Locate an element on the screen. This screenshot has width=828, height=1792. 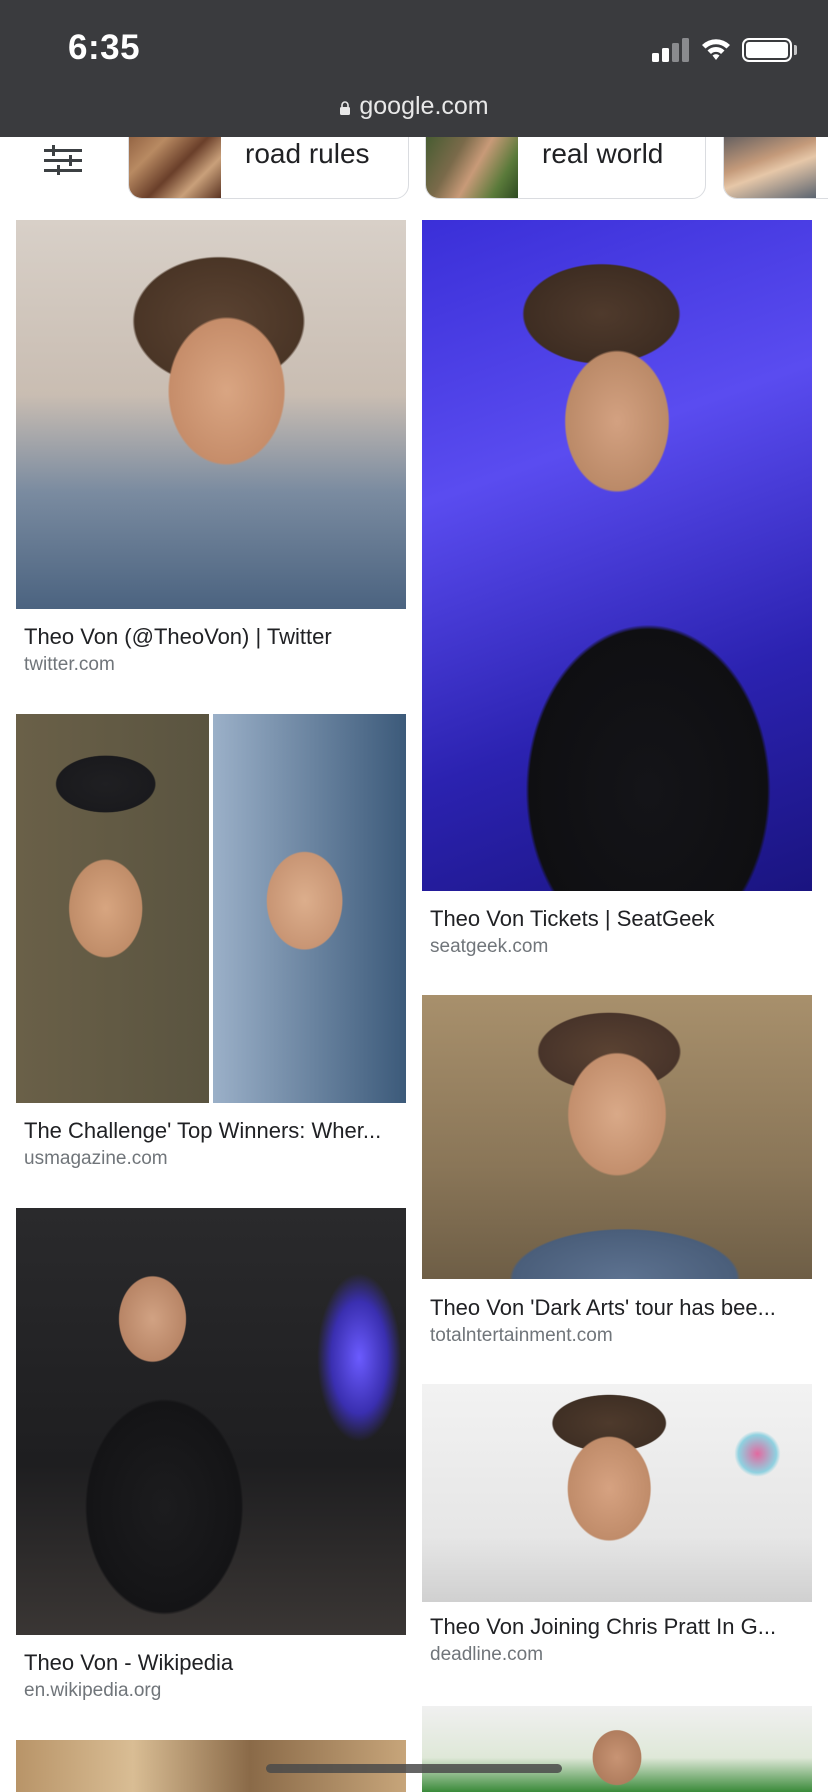
wifi-icon is located at coordinates (716, 49).